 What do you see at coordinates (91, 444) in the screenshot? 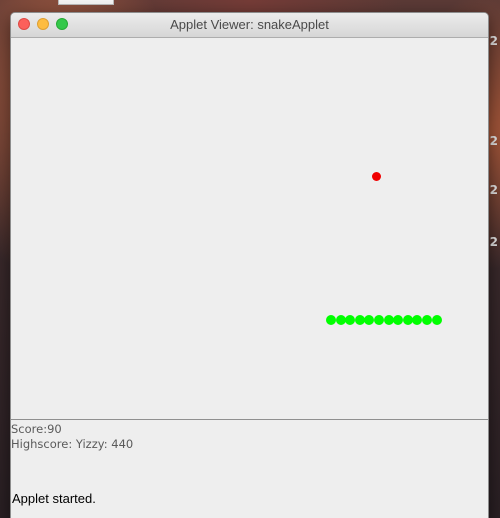
I see `highscore-name: Yizzy:` at bounding box center [91, 444].